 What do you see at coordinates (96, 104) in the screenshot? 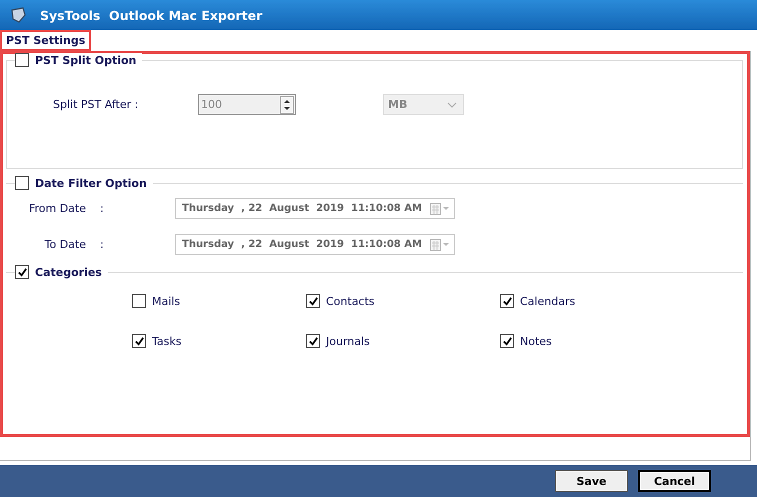
I see `field-label: Split PST After :` at bounding box center [96, 104].